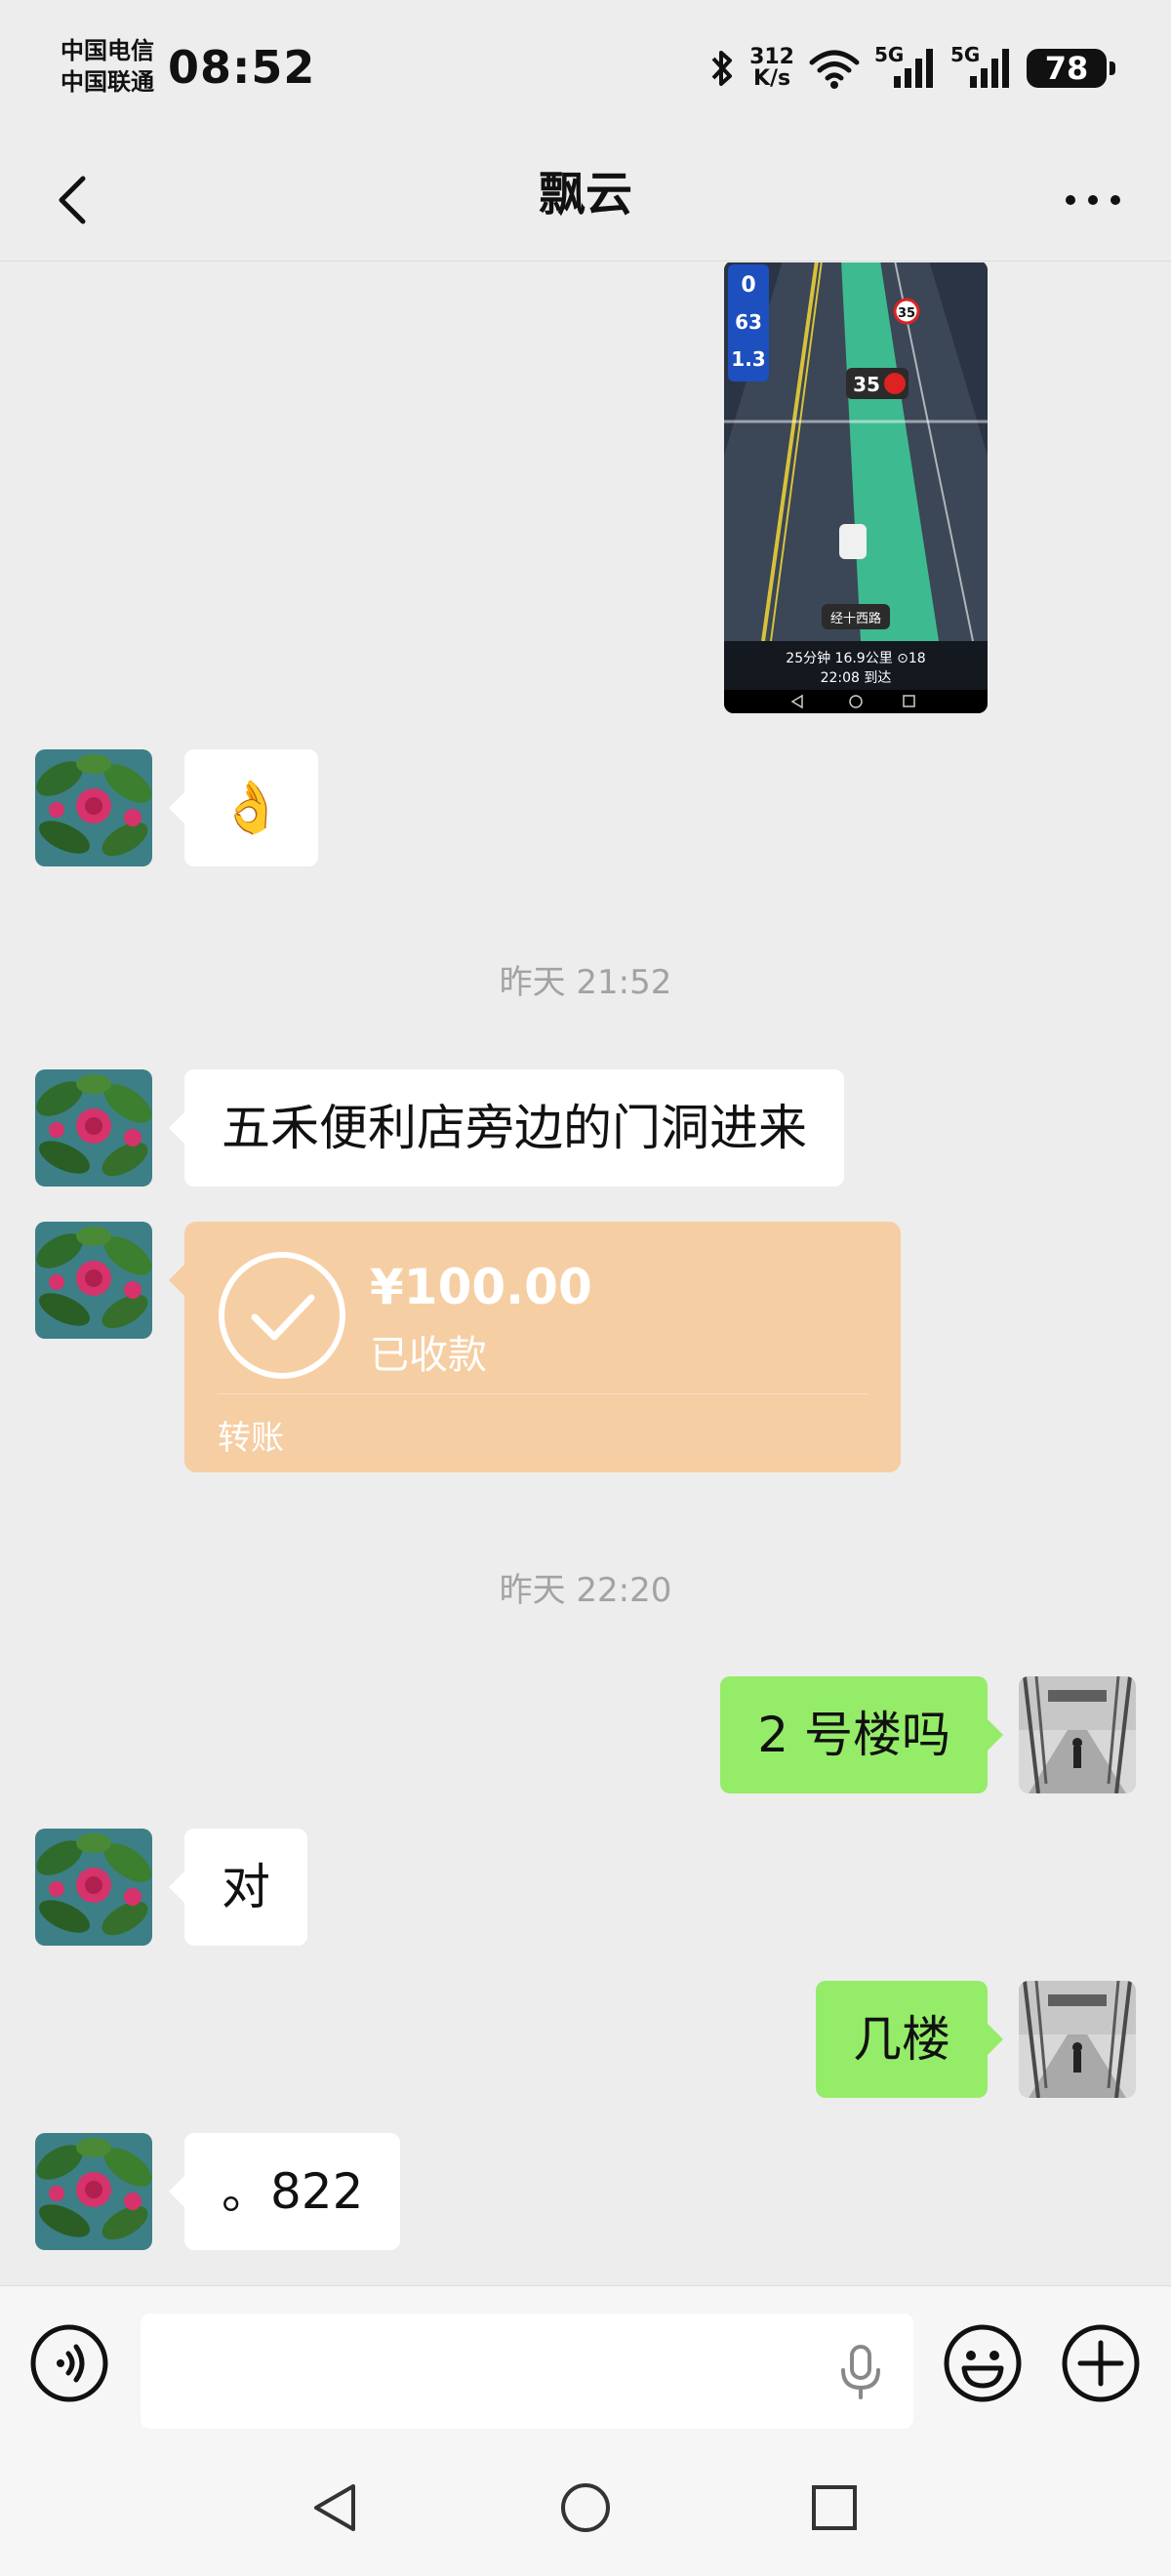  What do you see at coordinates (585, 1590) in the screenshot?
I see `message-timestamp: 昨天 22:20` at bounding box center [585, 1590].